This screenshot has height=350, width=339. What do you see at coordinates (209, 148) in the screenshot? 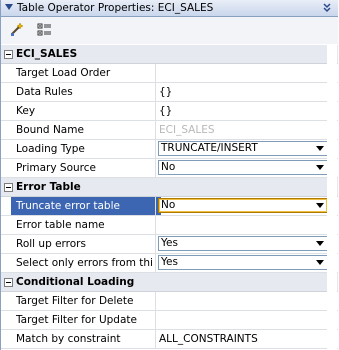
I see `dropdown-value: TRUNCATE/INSERT` at bounding box center [209, 148].